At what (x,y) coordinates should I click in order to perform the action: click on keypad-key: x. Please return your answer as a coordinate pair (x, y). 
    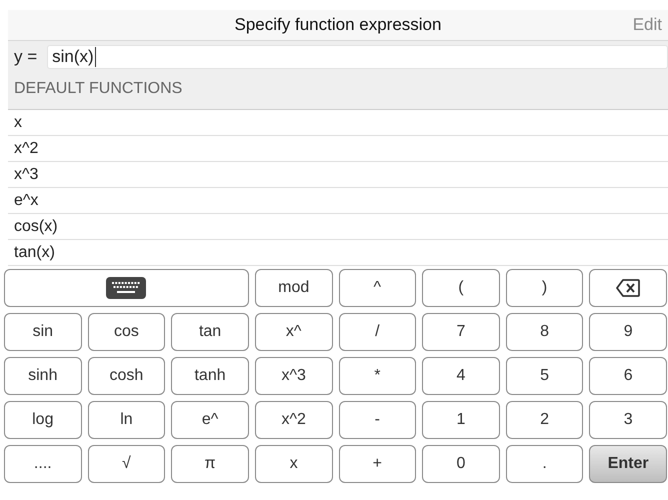
    Looking at the image, I should click on (293, 464).